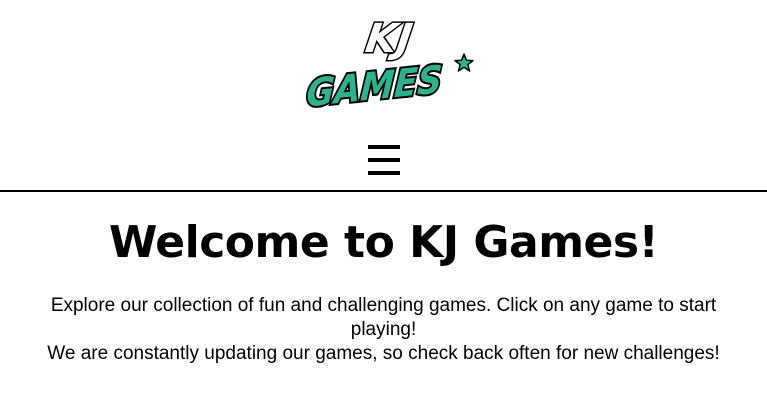 The image size is (767, 406). What do you see at coordinates (464, 62) in the screenshot?
I see `star-icon` at bounding box center [464, 62].